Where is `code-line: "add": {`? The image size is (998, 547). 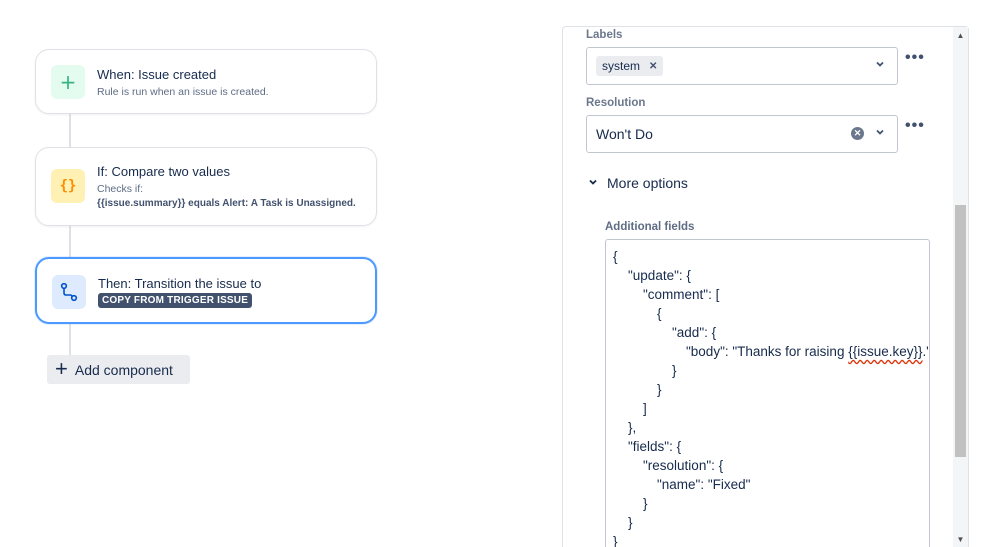 code-line: "add": { is located at coordinates (694, 332).